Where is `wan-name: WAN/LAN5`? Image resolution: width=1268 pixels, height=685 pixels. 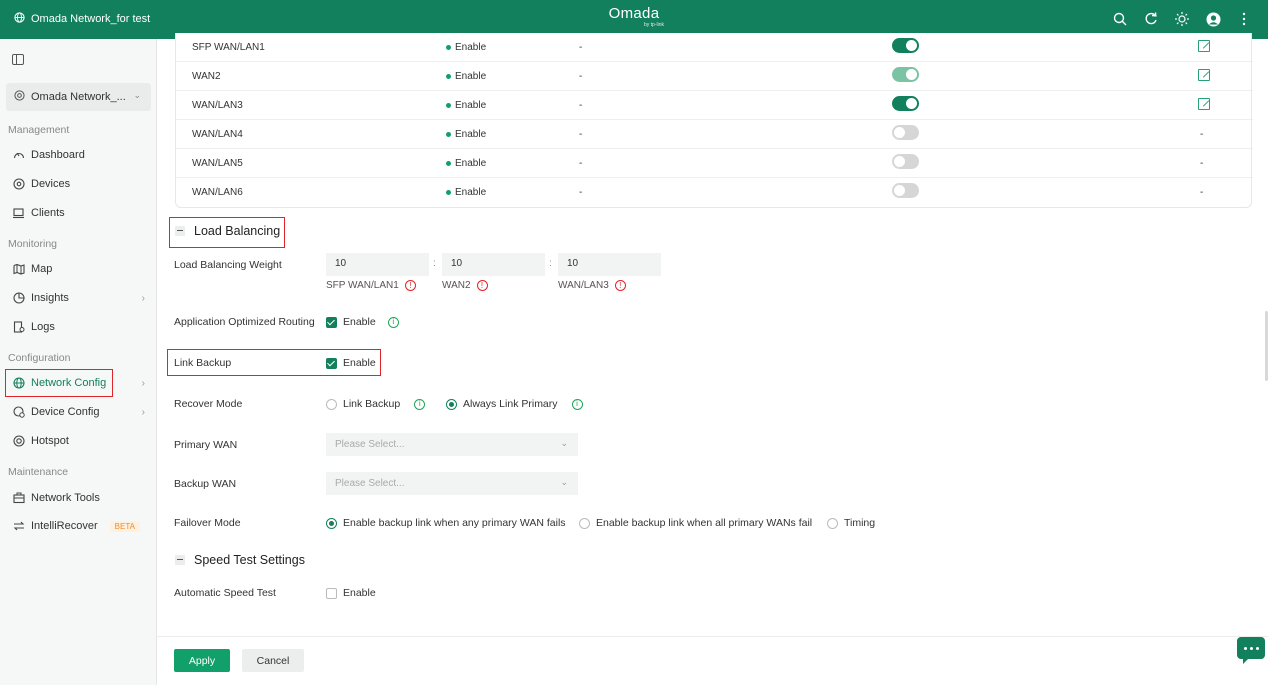 wan-name: WAN/LAN5 is located at coordinates (217, 163).